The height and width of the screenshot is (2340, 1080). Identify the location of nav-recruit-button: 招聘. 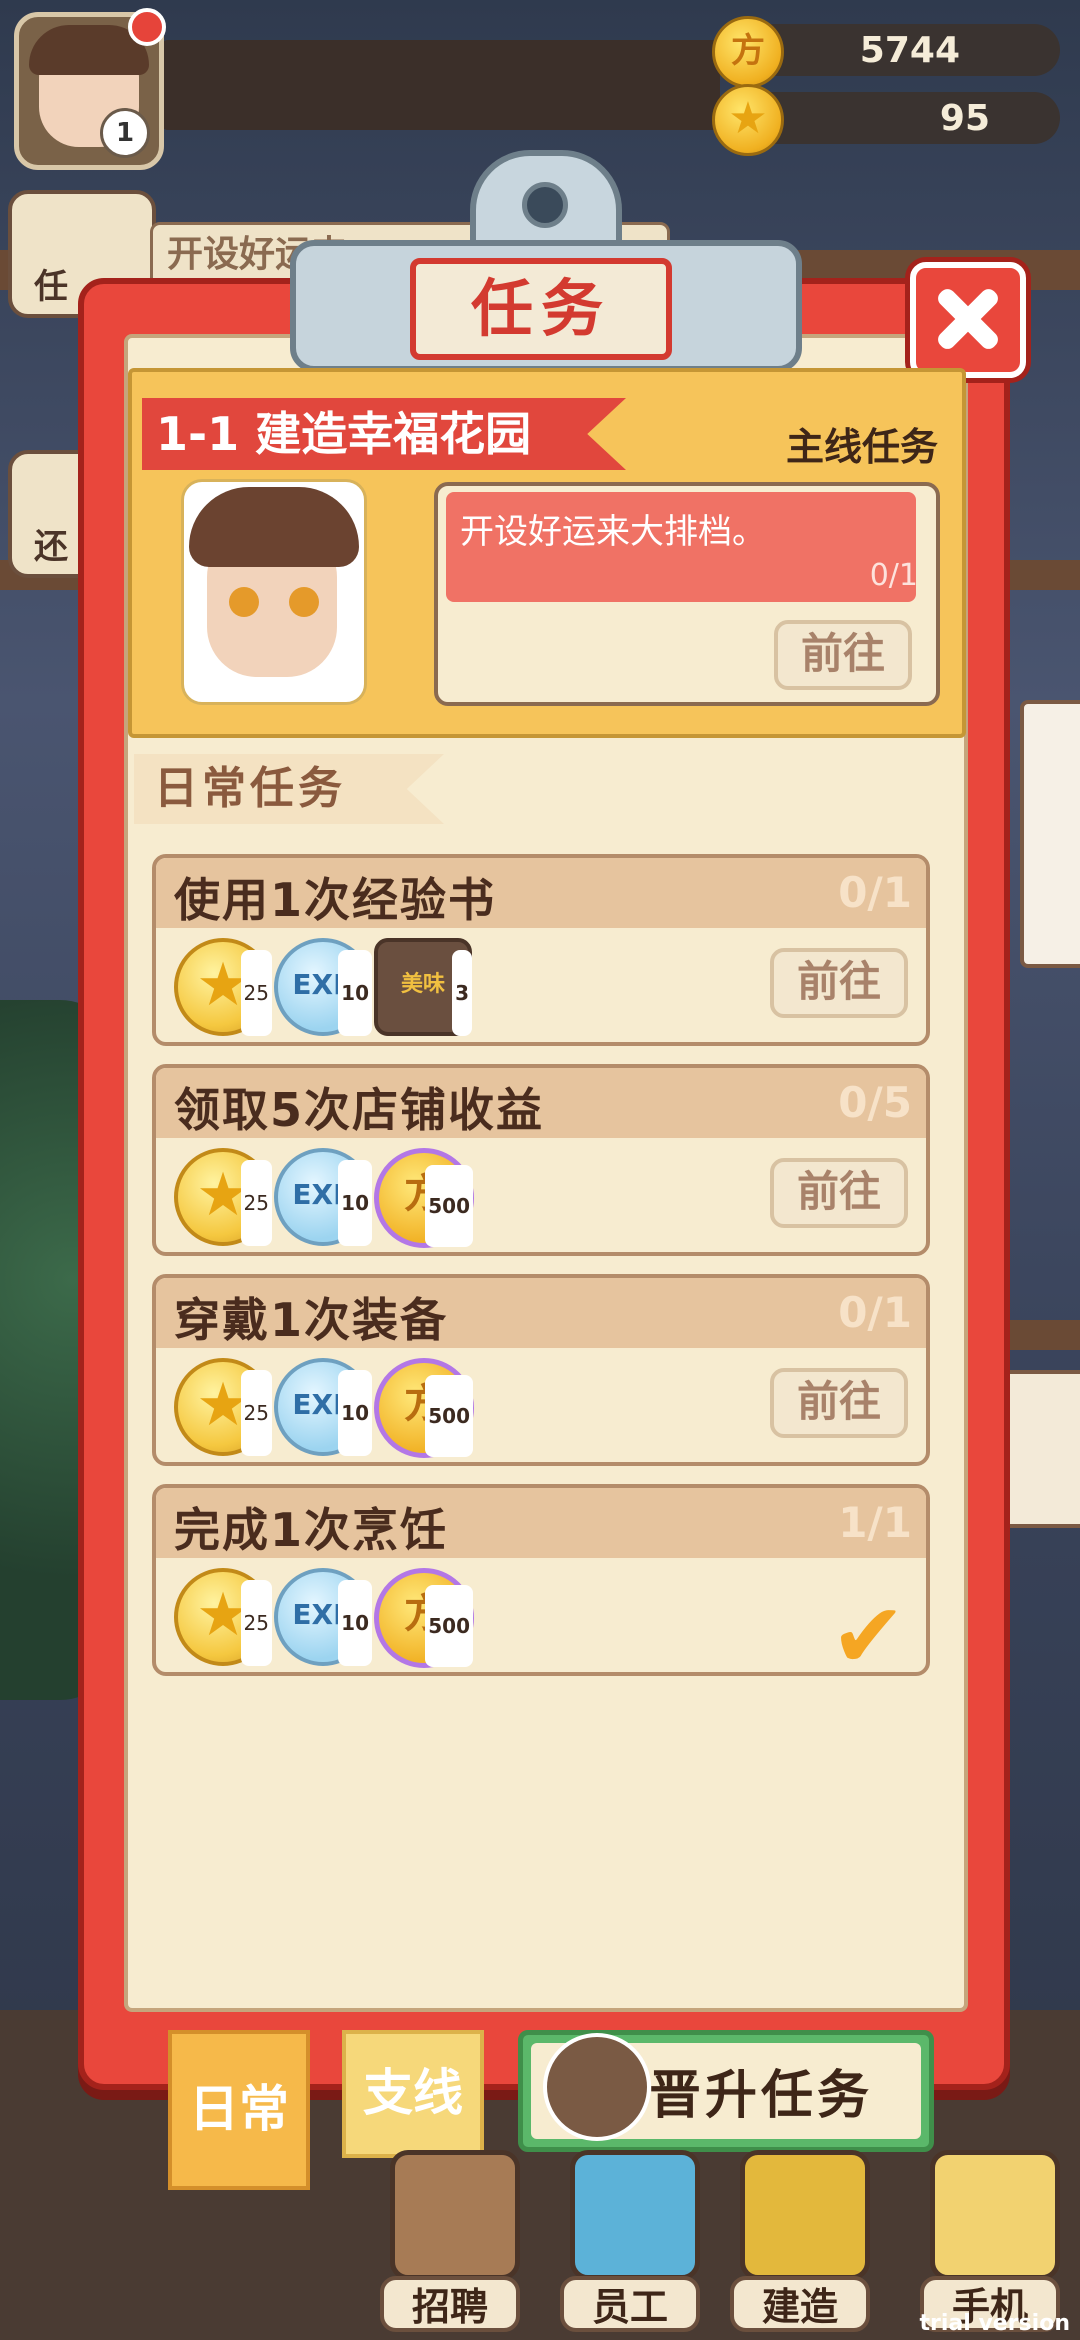
(450, 2240).